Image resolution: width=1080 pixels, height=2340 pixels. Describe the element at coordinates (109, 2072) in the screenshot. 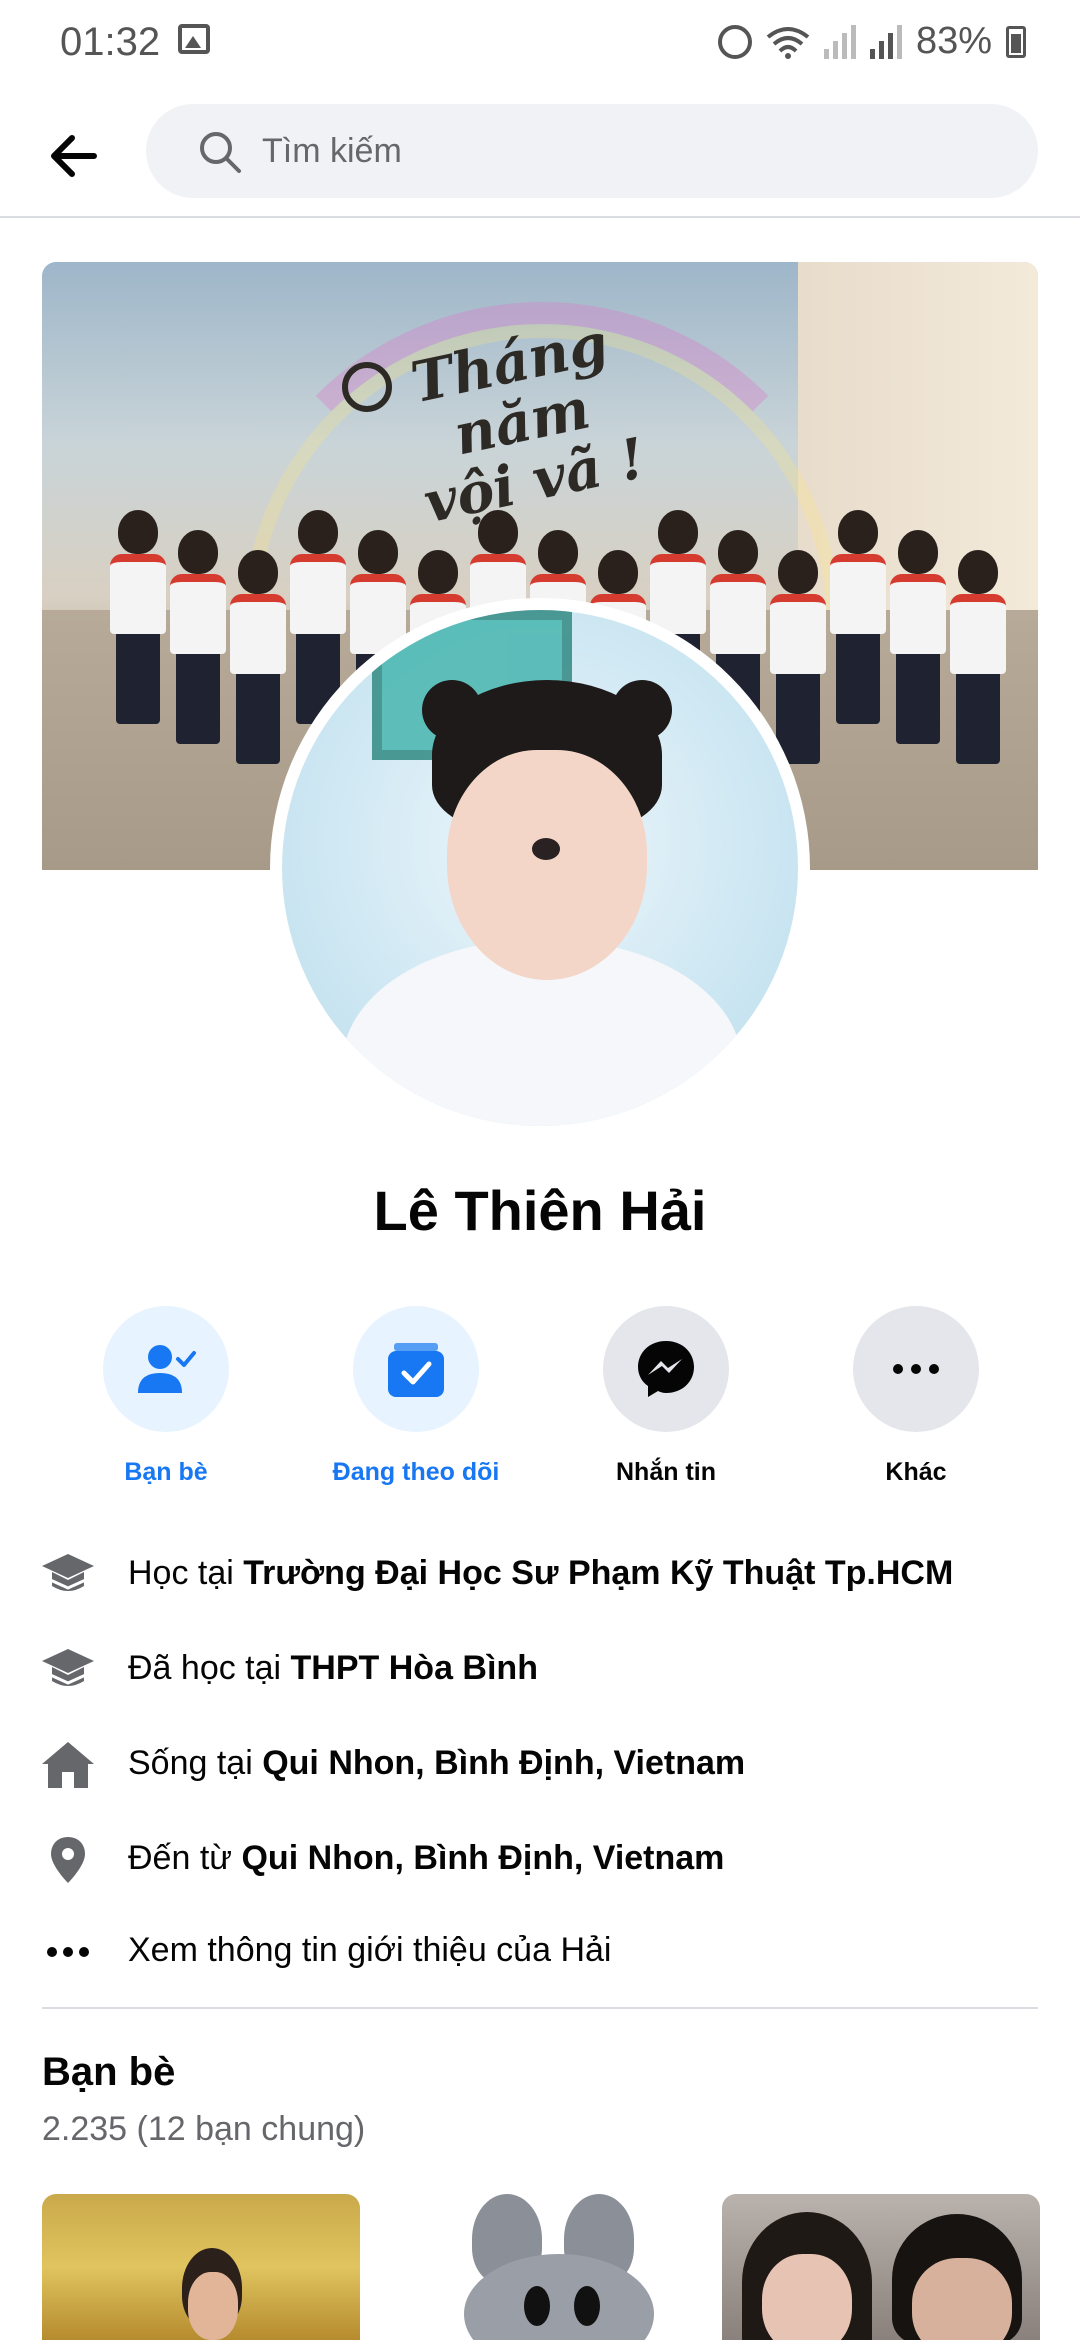

I see `friends-section-title: Bạn bè` at that location.